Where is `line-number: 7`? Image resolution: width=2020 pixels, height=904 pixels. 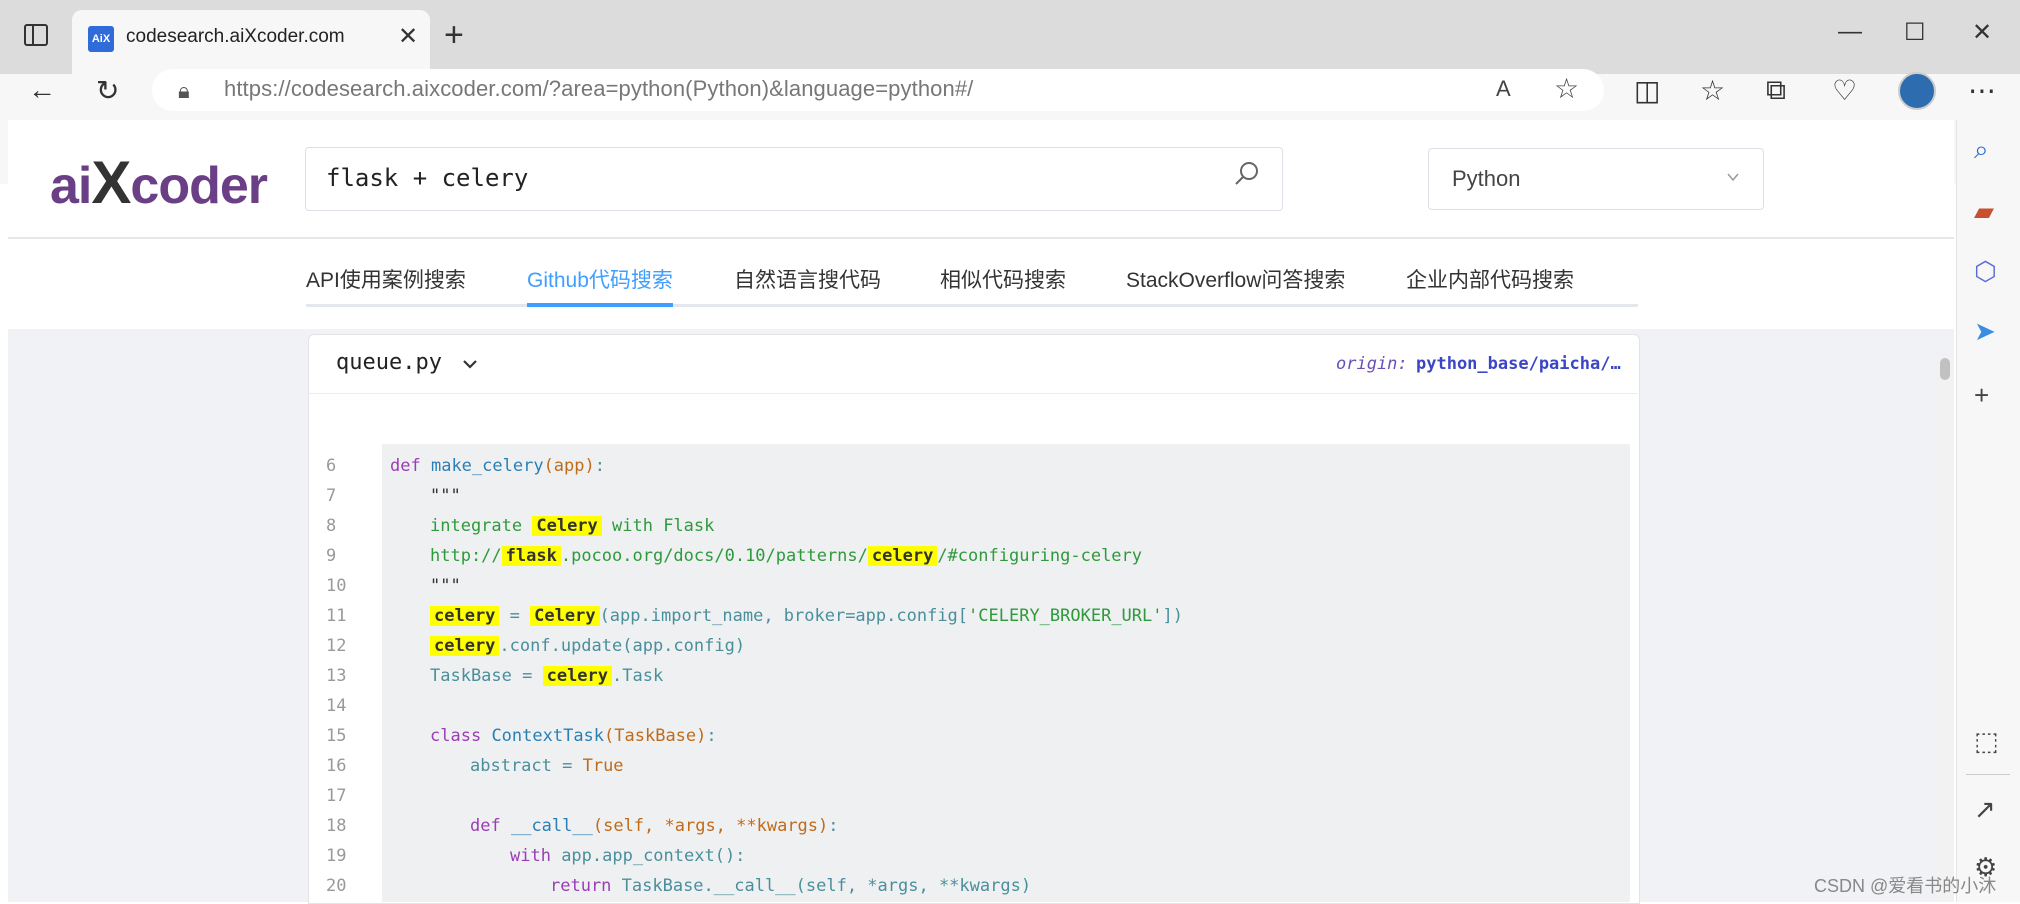 line-number: 7 is located at coordinates (331, 496).